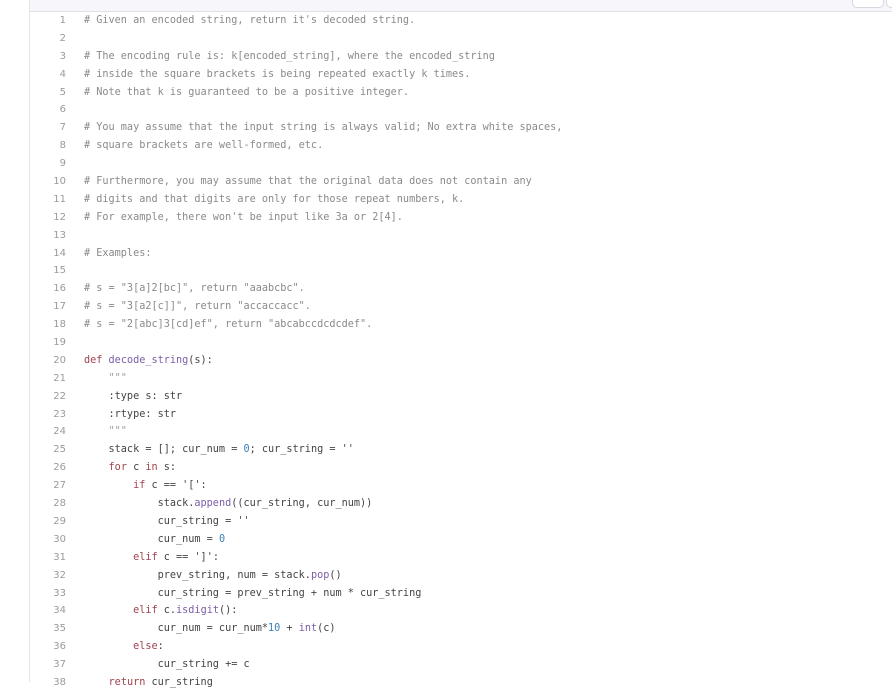  What do you see at coordinates (142, 468) in the screenshot?
I see `line-code: for c in s:` at bounding box center [142, 468].